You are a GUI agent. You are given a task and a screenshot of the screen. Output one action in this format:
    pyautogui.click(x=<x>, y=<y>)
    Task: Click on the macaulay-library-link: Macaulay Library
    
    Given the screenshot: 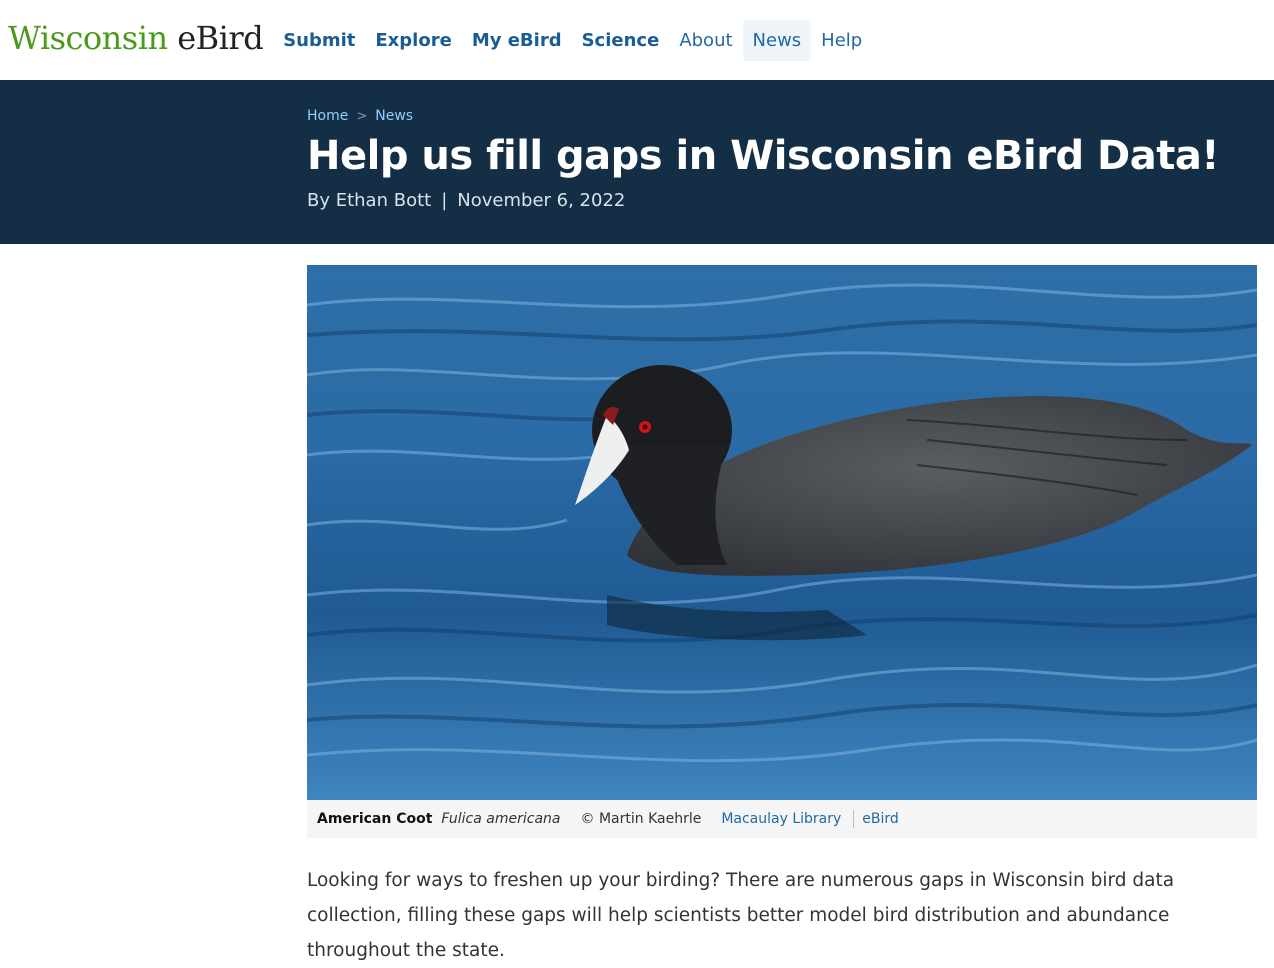 What is the action you would take?
    pyautogui.click(x=781, y=819)
    